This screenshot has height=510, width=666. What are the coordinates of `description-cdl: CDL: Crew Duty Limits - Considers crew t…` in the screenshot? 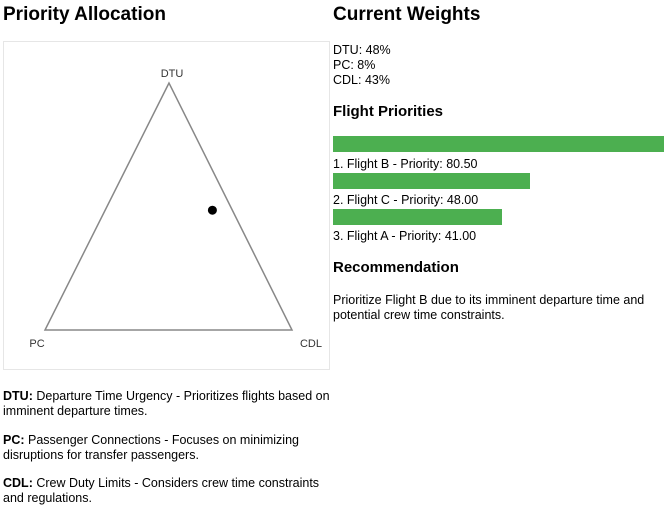 It's located at (166, 491).